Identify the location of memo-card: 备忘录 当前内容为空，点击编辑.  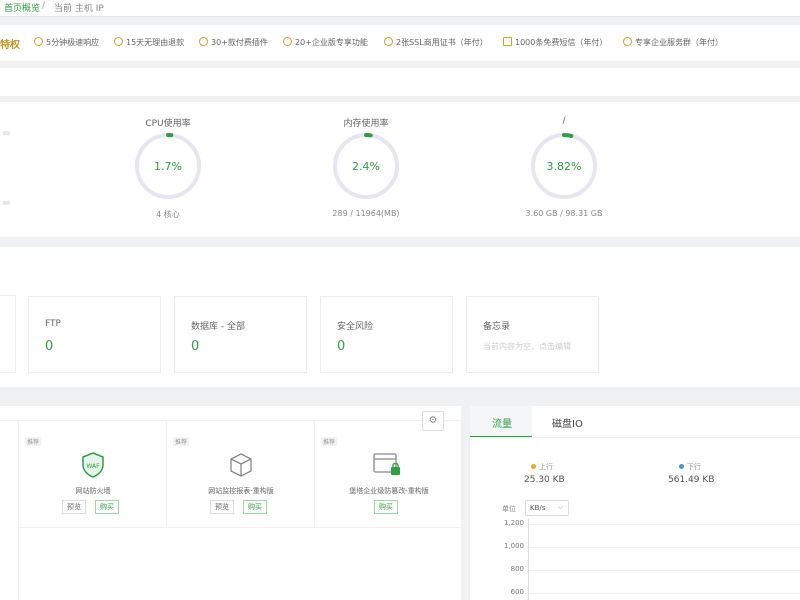
(532, 334).